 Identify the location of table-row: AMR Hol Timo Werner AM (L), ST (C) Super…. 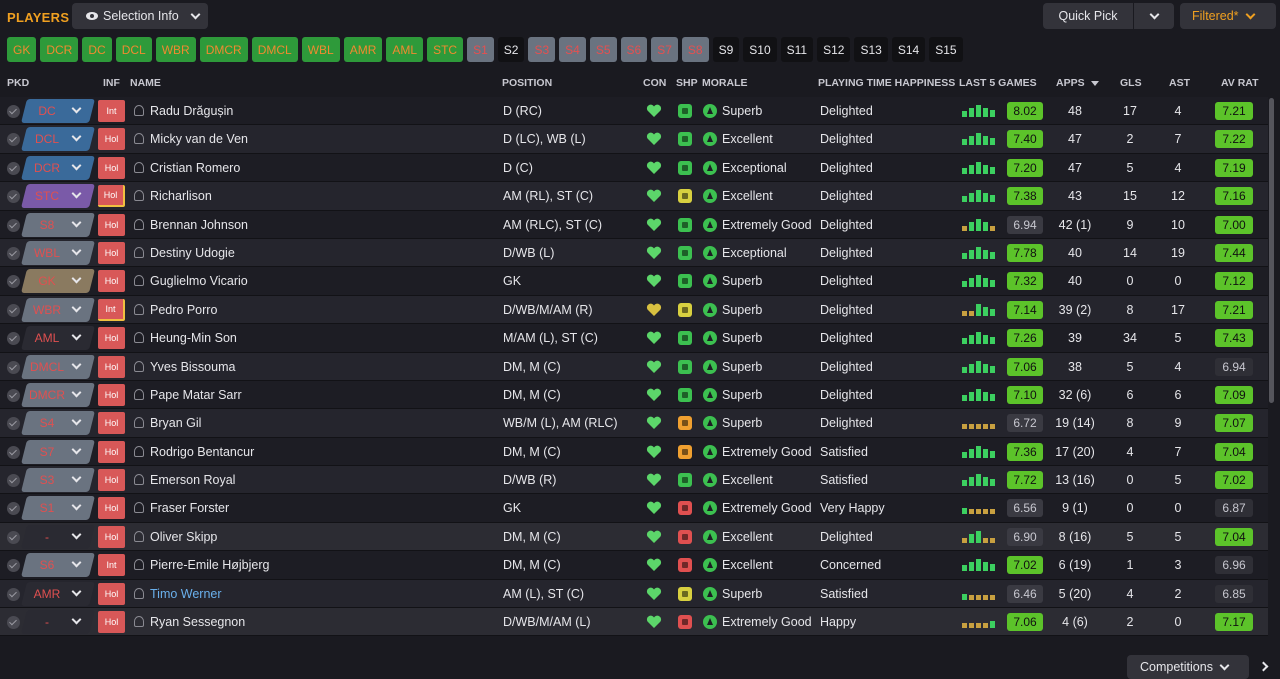
(634, 594).